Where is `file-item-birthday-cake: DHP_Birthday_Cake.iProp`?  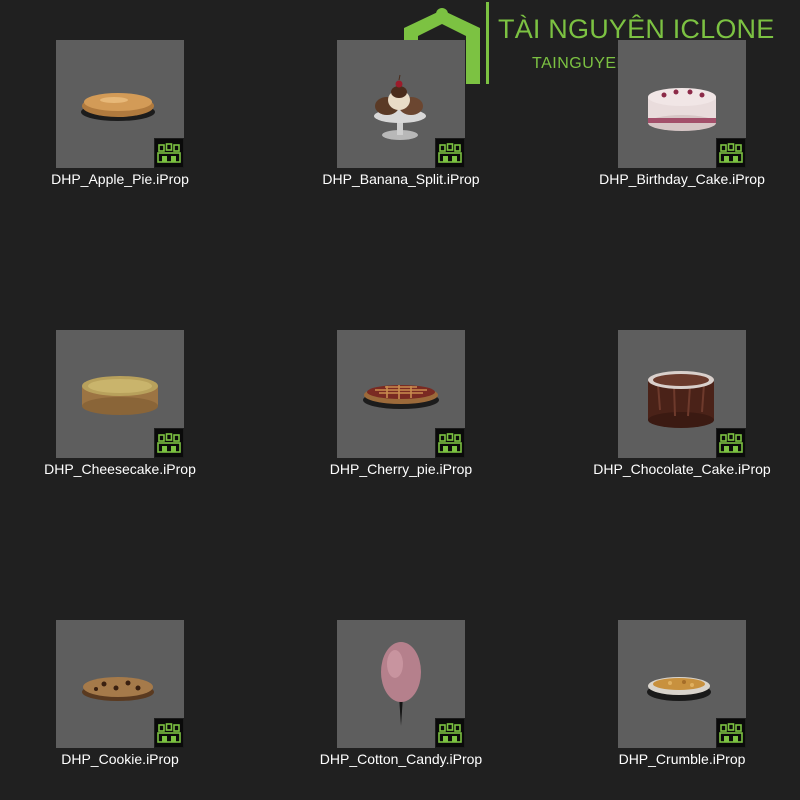 file-item-birthday-cake: DHP_Birthday_Cake.iProp is located at coordinates (682, 120).